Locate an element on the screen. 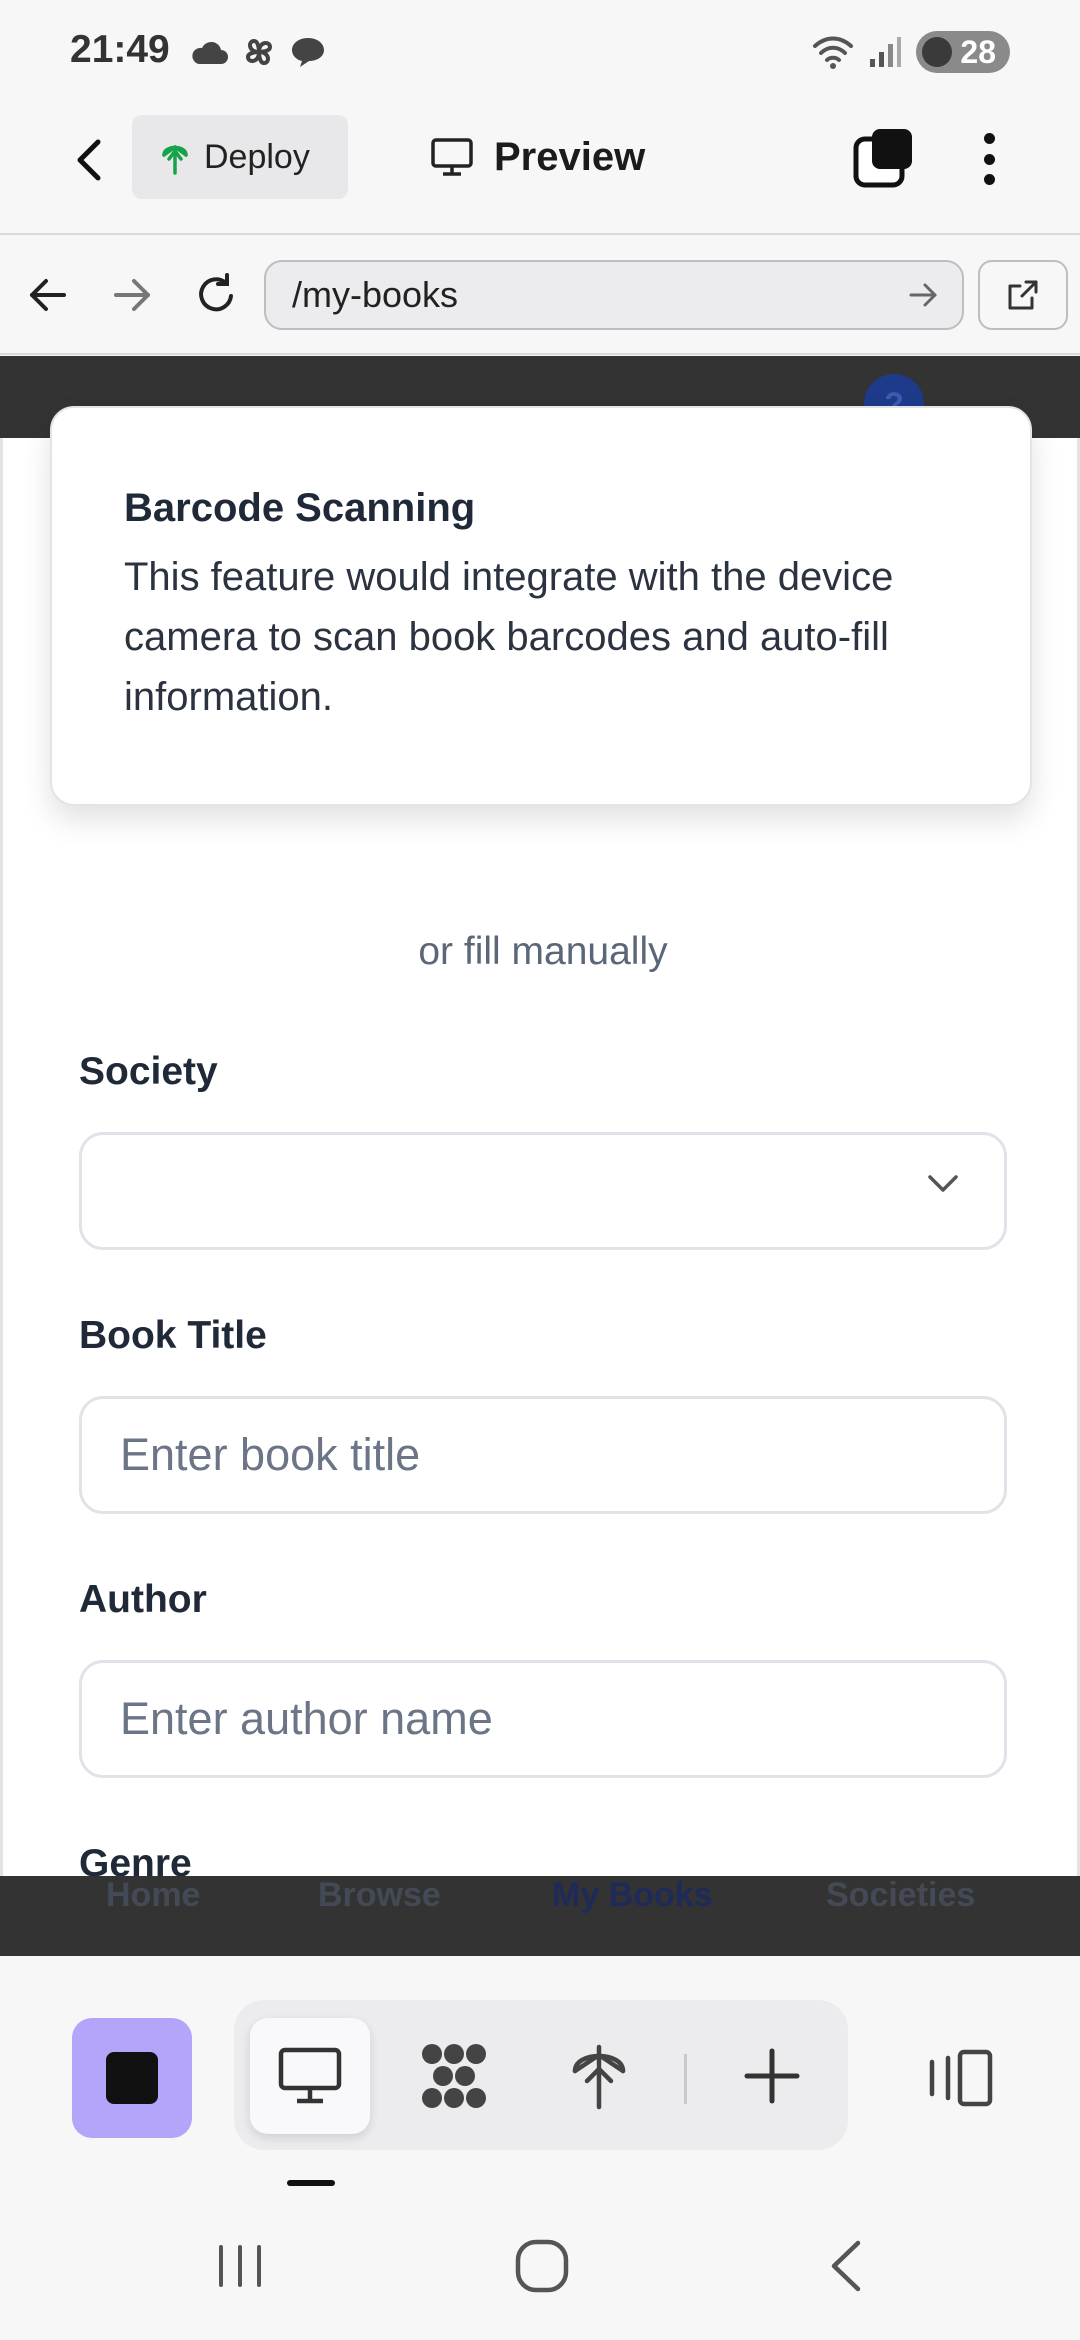 The height and width of the screenshot is (2340, 1080). arrow-right-icon is located at coordinates (132, 295).